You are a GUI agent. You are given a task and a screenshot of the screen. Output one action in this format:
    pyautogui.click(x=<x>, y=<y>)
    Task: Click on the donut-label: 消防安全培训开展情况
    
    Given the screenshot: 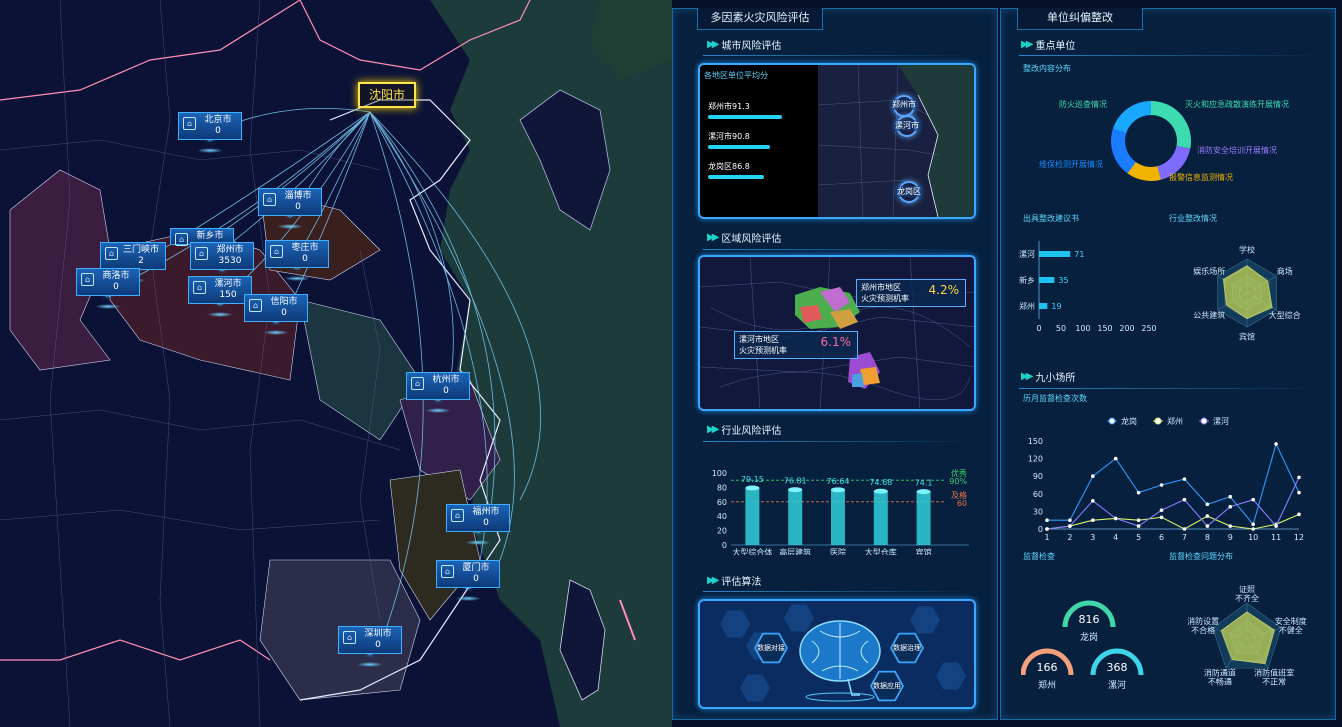 What is the action you would take?
    pyautogui.click(x=1237, y=150)
    